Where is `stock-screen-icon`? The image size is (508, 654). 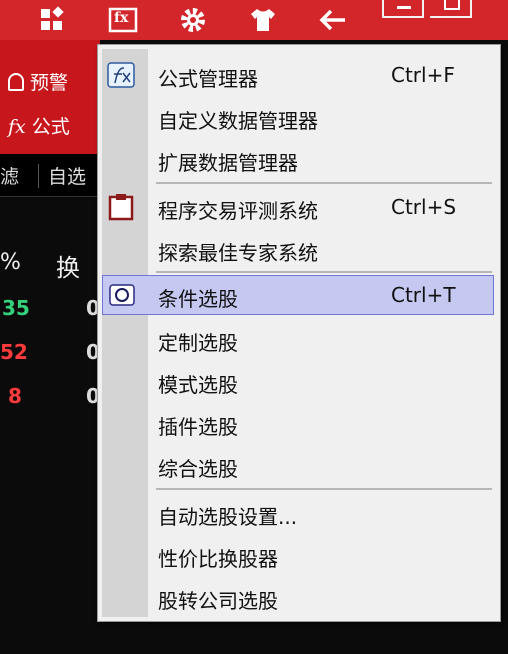 stock-screen-icon is located at coordinates (122, 295).